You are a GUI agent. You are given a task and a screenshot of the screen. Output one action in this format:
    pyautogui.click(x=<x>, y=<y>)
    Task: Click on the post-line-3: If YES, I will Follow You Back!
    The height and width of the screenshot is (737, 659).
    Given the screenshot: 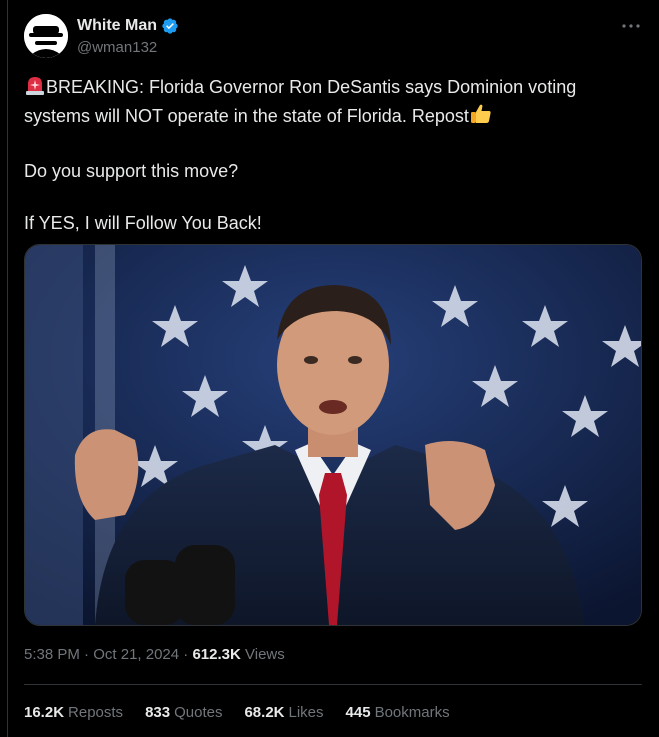 What is the action you would take?
    pyautogui.click(x=143, y=223)
    